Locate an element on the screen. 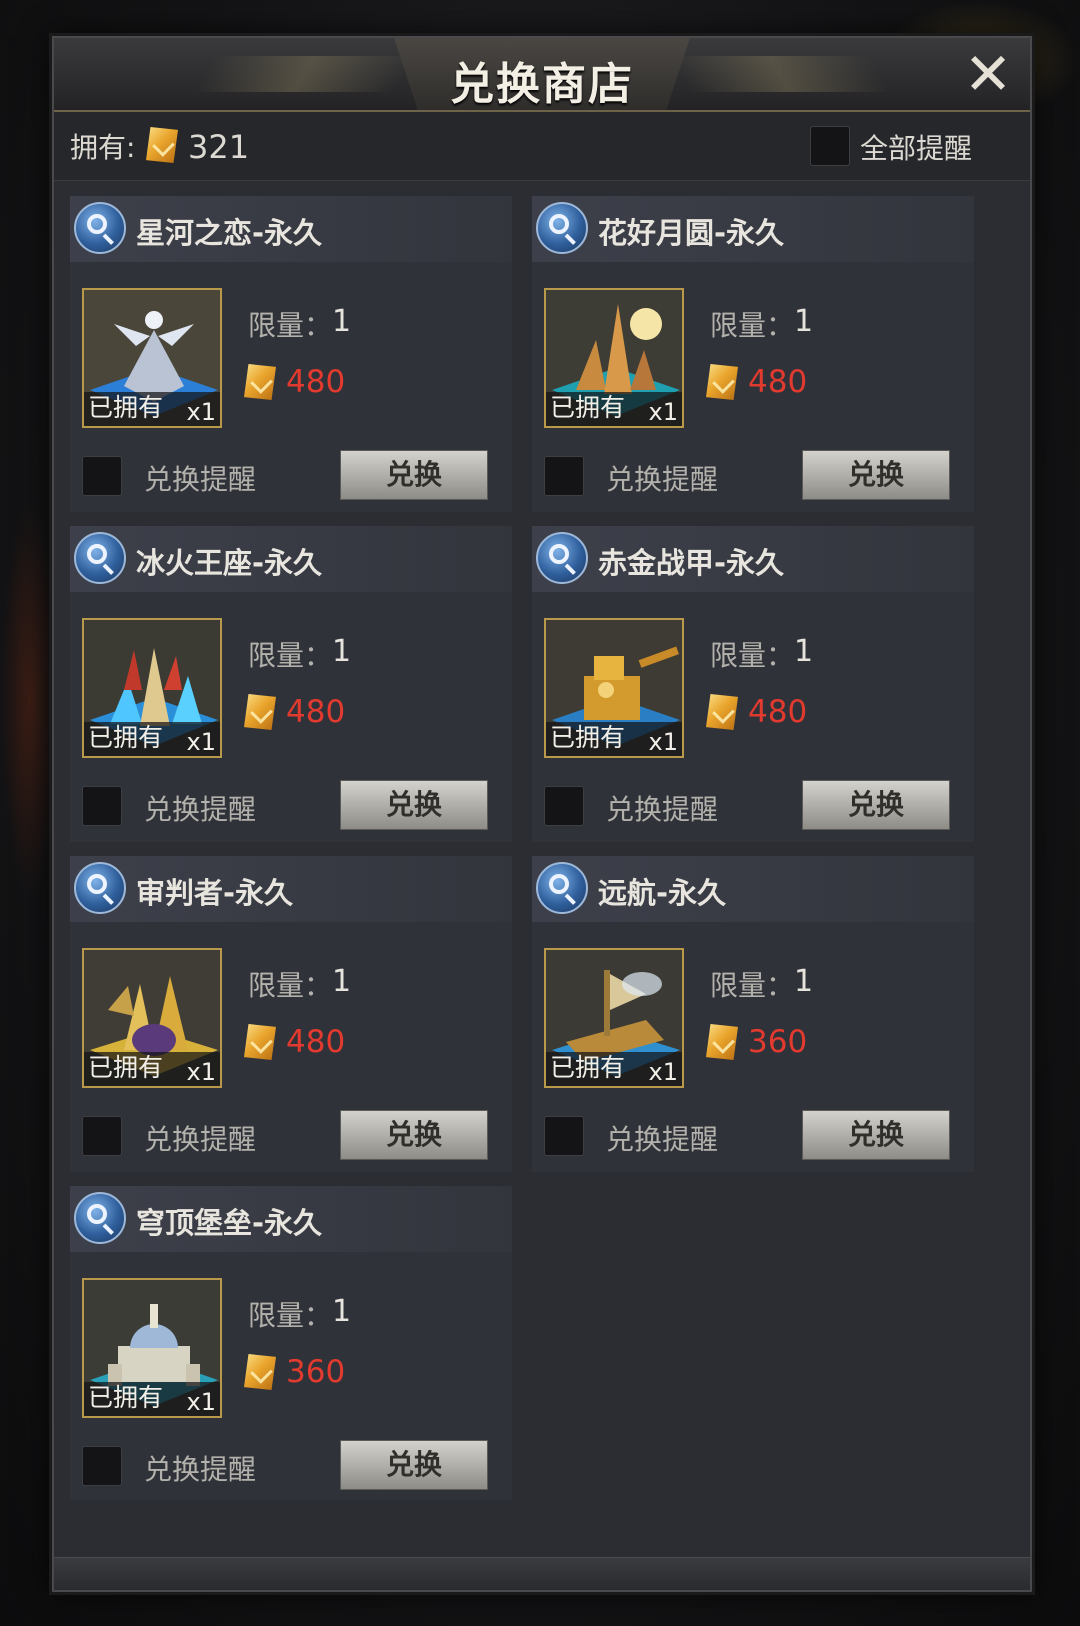 The height and width of the screenshot is (1626, 1080). item-name: 冰火王座-永久 is located at coordinates (229, 563).